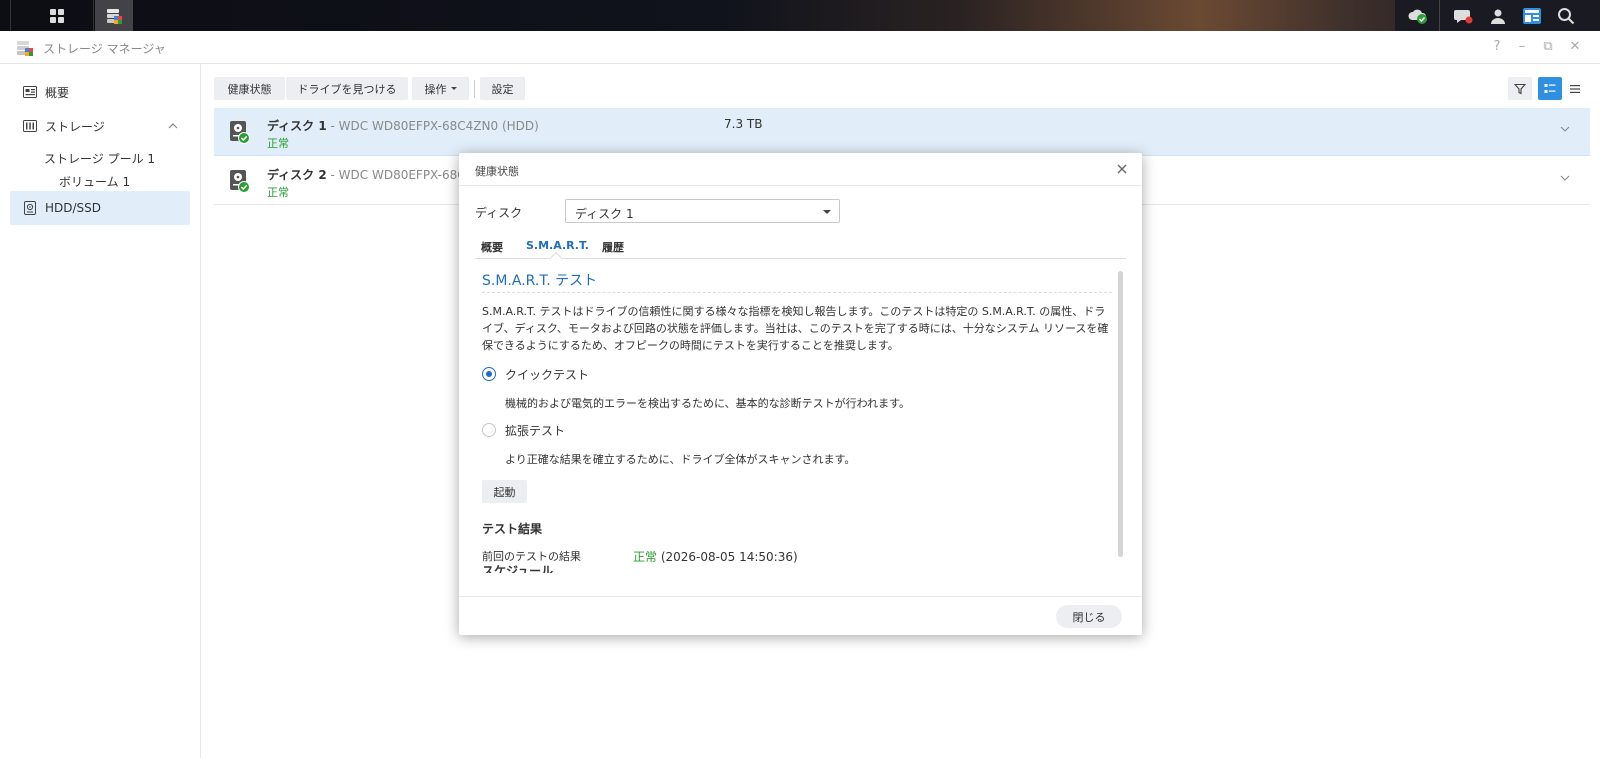 Image resolution: width=1600 pixels, height=758 pixels. I want to click on notifications-button, so click(1464, 15).